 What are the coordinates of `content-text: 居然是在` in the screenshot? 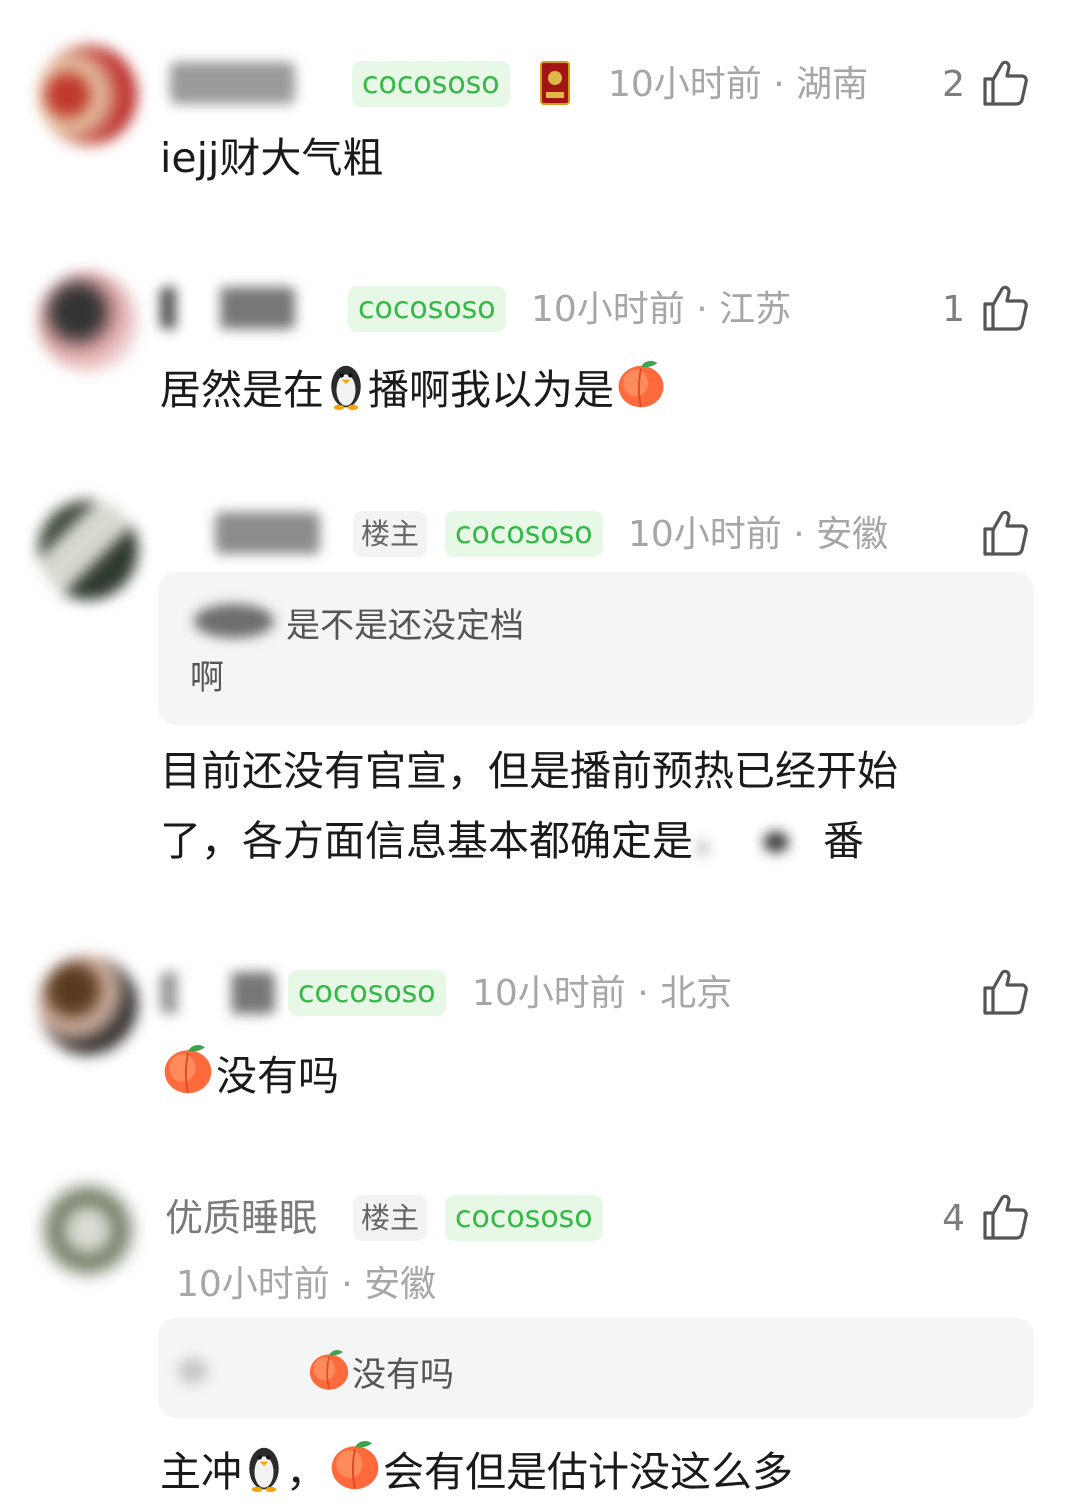 It's located at (242, 390).